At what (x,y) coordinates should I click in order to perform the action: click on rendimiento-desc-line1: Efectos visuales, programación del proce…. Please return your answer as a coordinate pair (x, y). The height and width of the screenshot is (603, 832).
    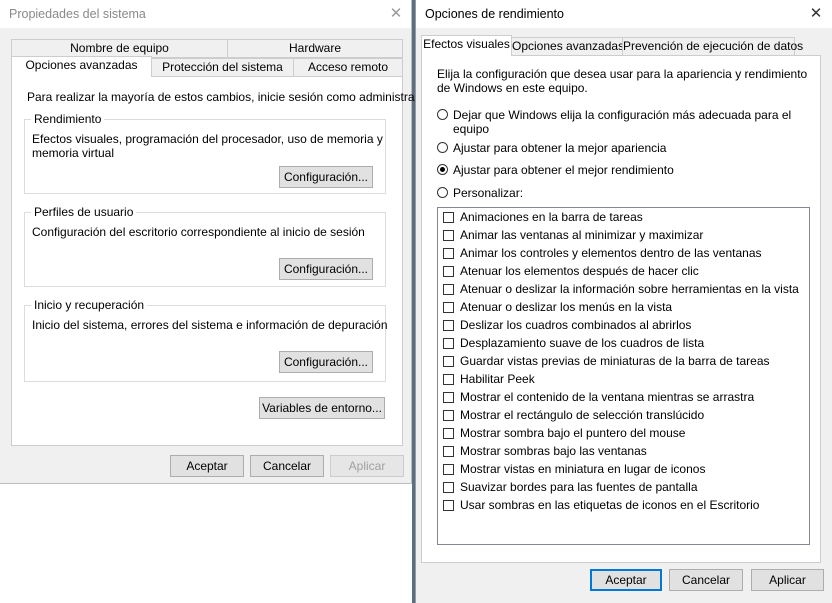
    Looking at the image, I should click on (207, 139).